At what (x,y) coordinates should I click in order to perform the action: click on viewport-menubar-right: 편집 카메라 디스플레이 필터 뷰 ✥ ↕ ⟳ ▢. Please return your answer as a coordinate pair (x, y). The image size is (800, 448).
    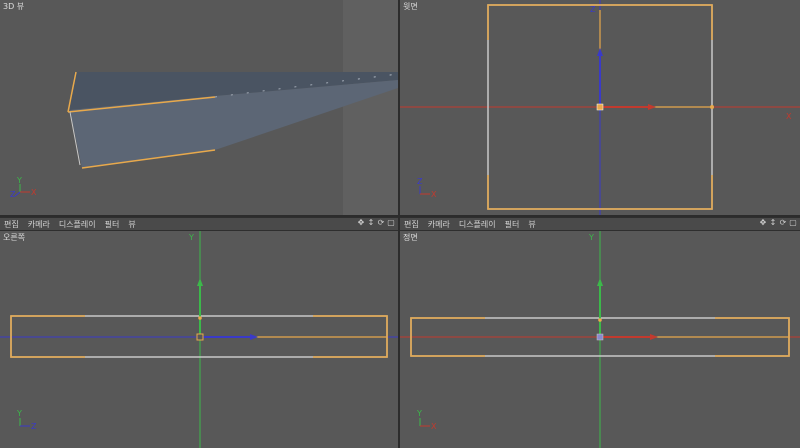
    Looking at the image, I should click on (199, 224).